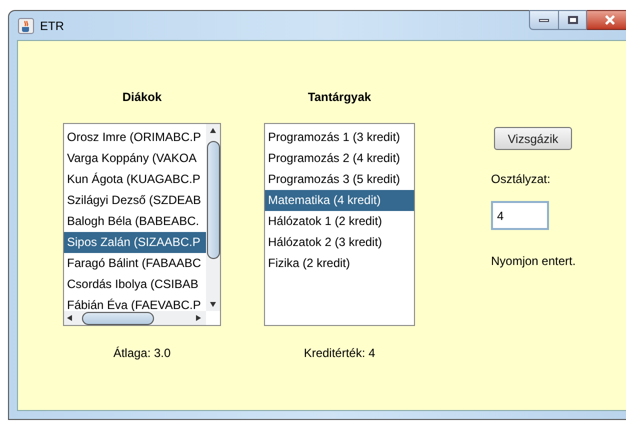 This screenshot has width=626, height=423. What do you see at coordinates (135, 179) in the screenshot?
I see `list-item: Kun Ágota (KUAGABC.P` at bounding box center [135, 179].